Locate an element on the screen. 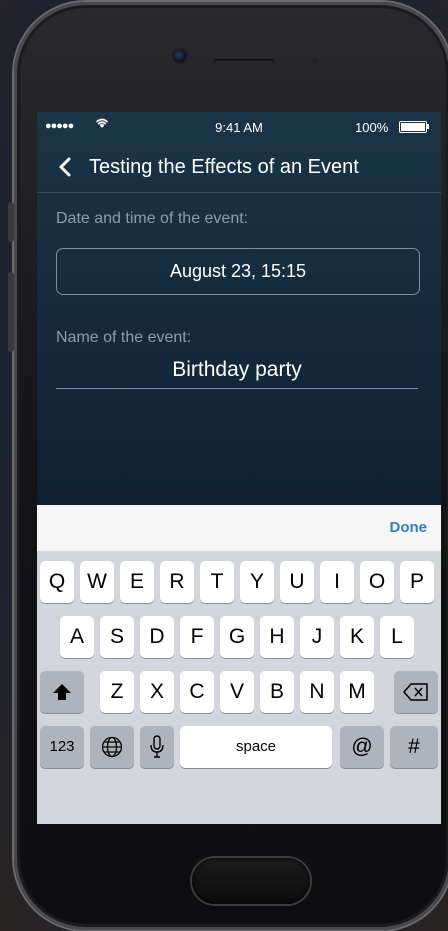 Image resolution: width=448 pixels, height=931 pixels. key-p: P is located at coordinates (417, 582).